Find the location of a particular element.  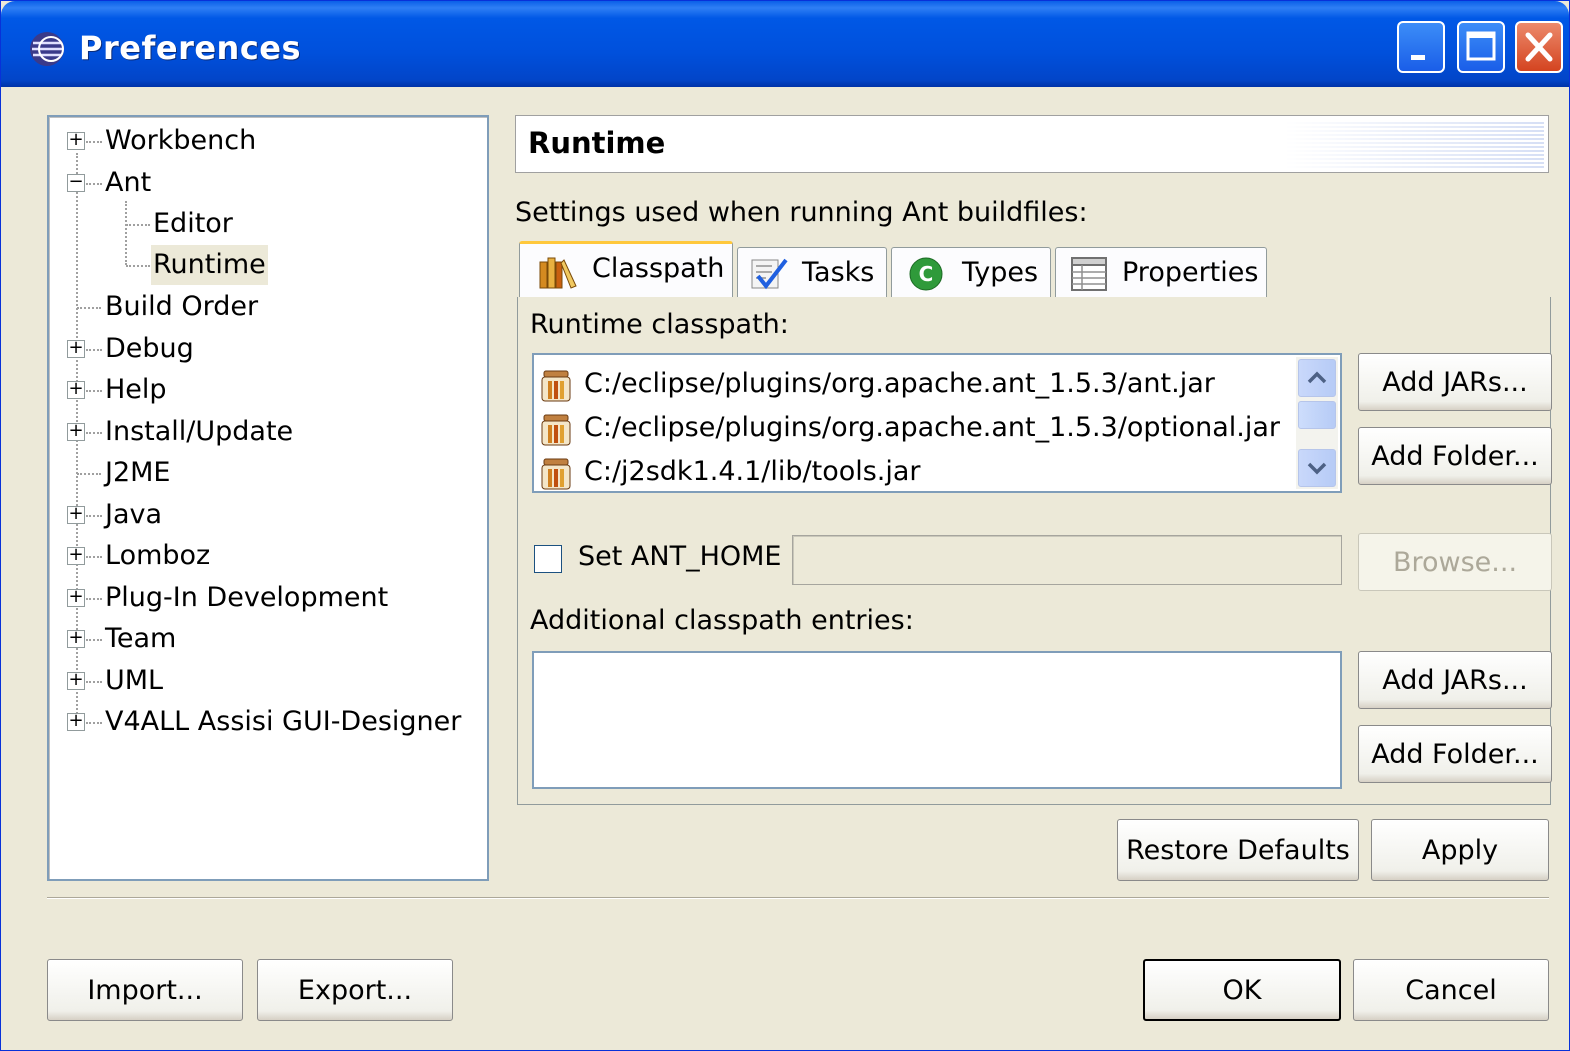

tree-item-label: Debug is located at coordinates (149, 348).